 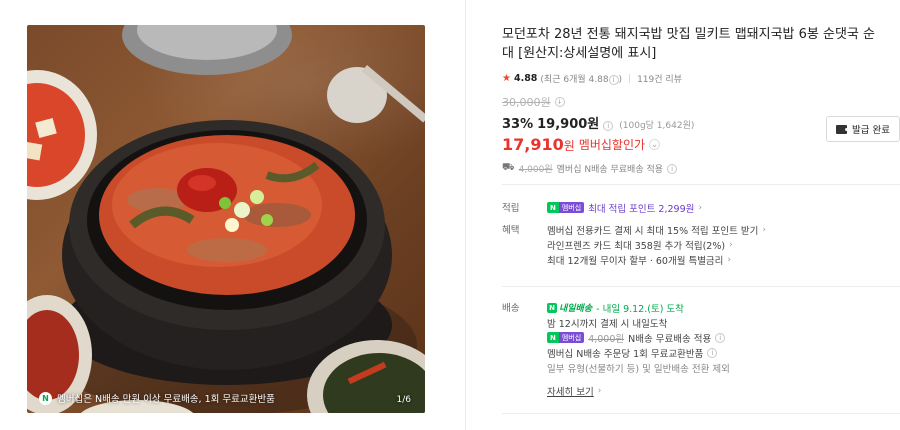 I want to click on sale-info-icon: i, so click(x=608, y=126).